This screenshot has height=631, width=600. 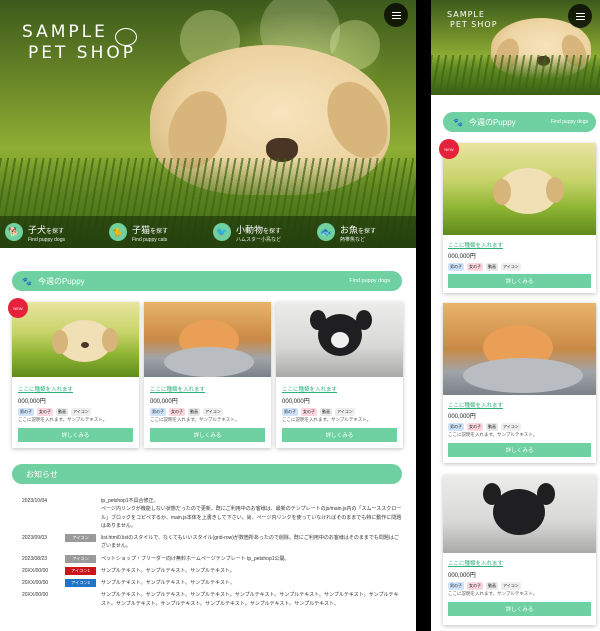 What do you see at coordinates (519, 122) in the screenshot?
I see `section-header-puppy-sp: 🐾 今週のPuppy Find puppy dogs` at bounding box center [519, 122].